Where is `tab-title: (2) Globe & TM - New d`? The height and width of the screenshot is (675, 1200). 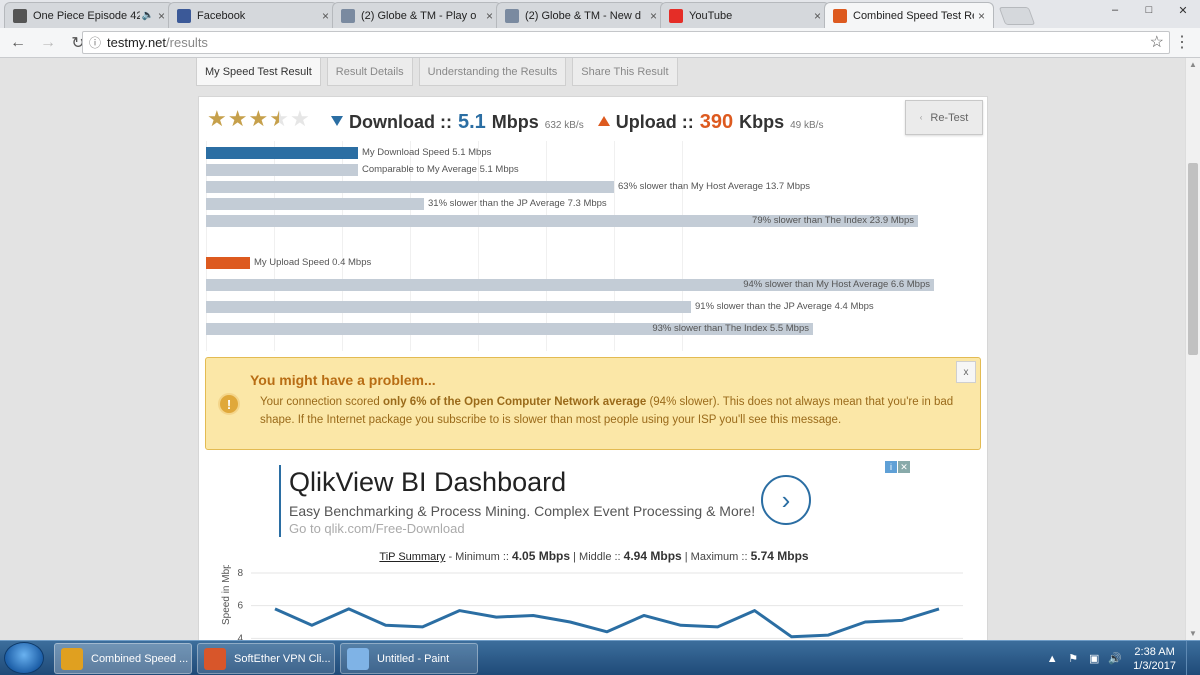
tab-title: (2) Globe & TM - New d is located at coordinates (583, 15).